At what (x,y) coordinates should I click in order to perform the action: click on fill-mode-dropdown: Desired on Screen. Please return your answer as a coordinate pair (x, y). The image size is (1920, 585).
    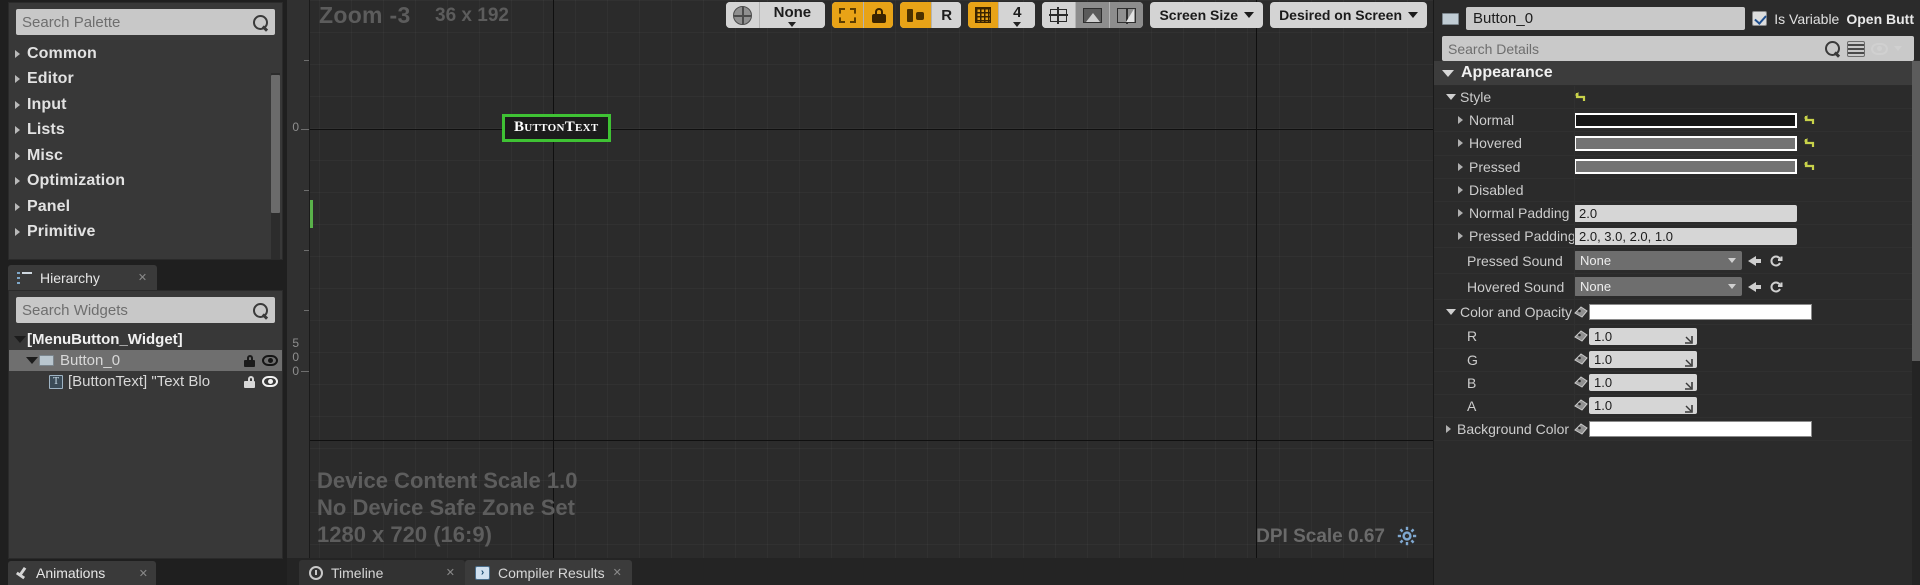
    Looking at the image, I should click on (1348, 15).